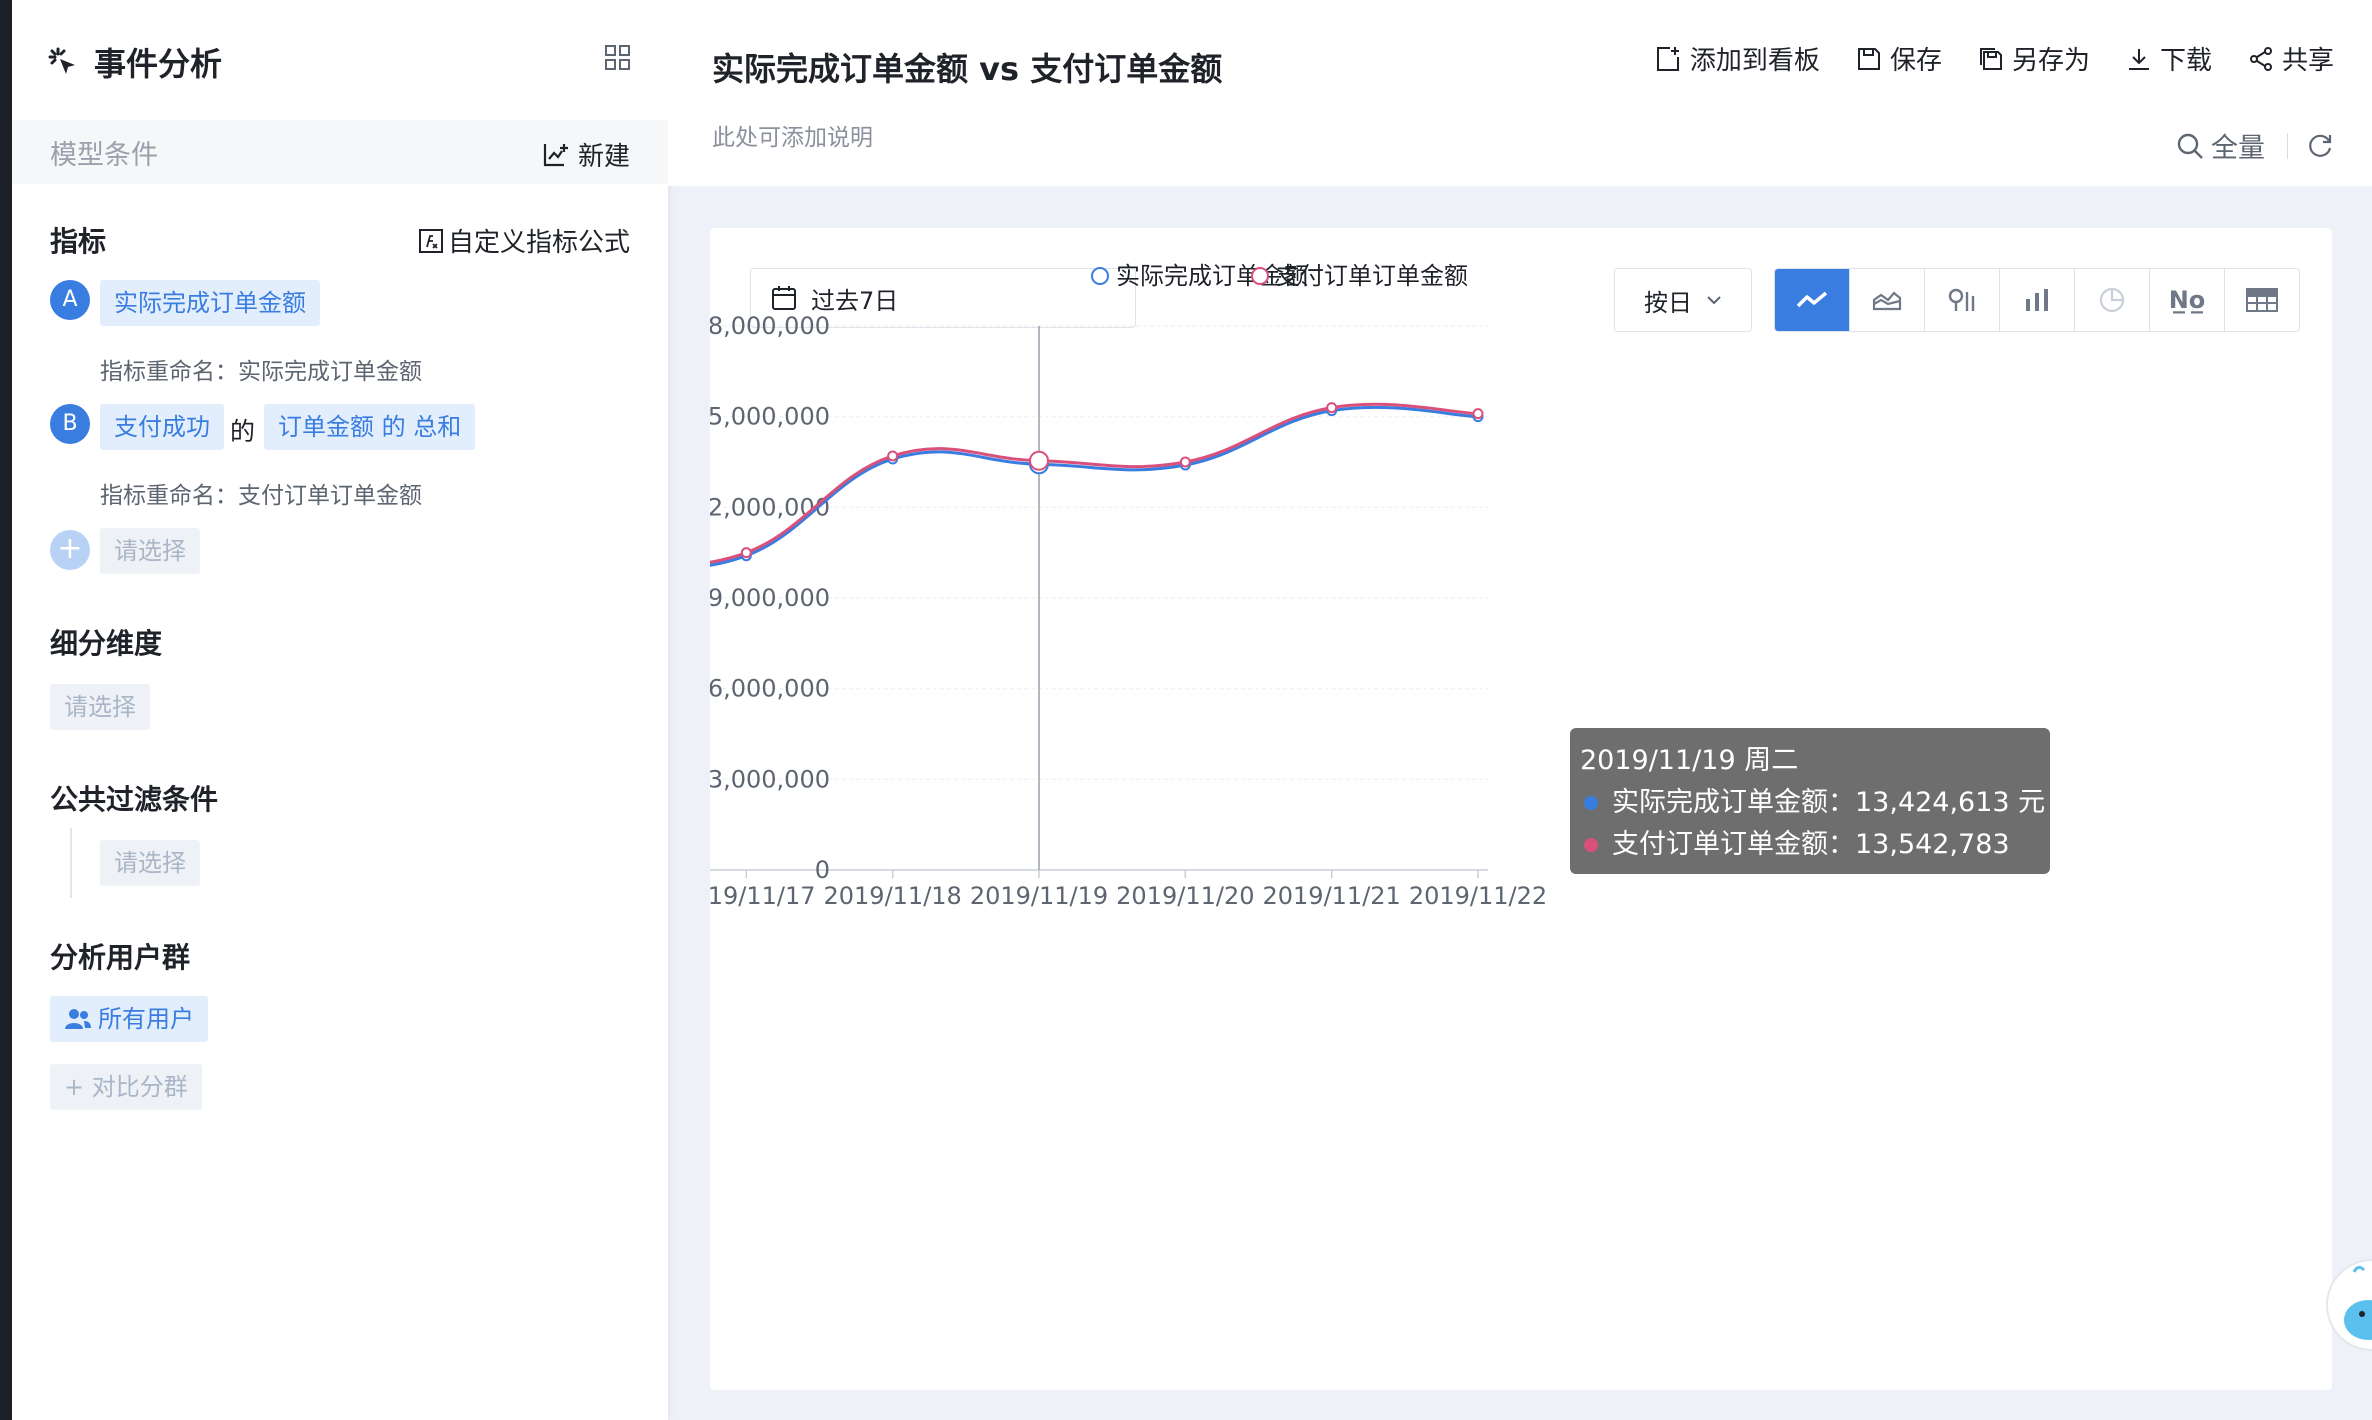  I want to click on user-group-title: 分析用户群, so click(120, 957).